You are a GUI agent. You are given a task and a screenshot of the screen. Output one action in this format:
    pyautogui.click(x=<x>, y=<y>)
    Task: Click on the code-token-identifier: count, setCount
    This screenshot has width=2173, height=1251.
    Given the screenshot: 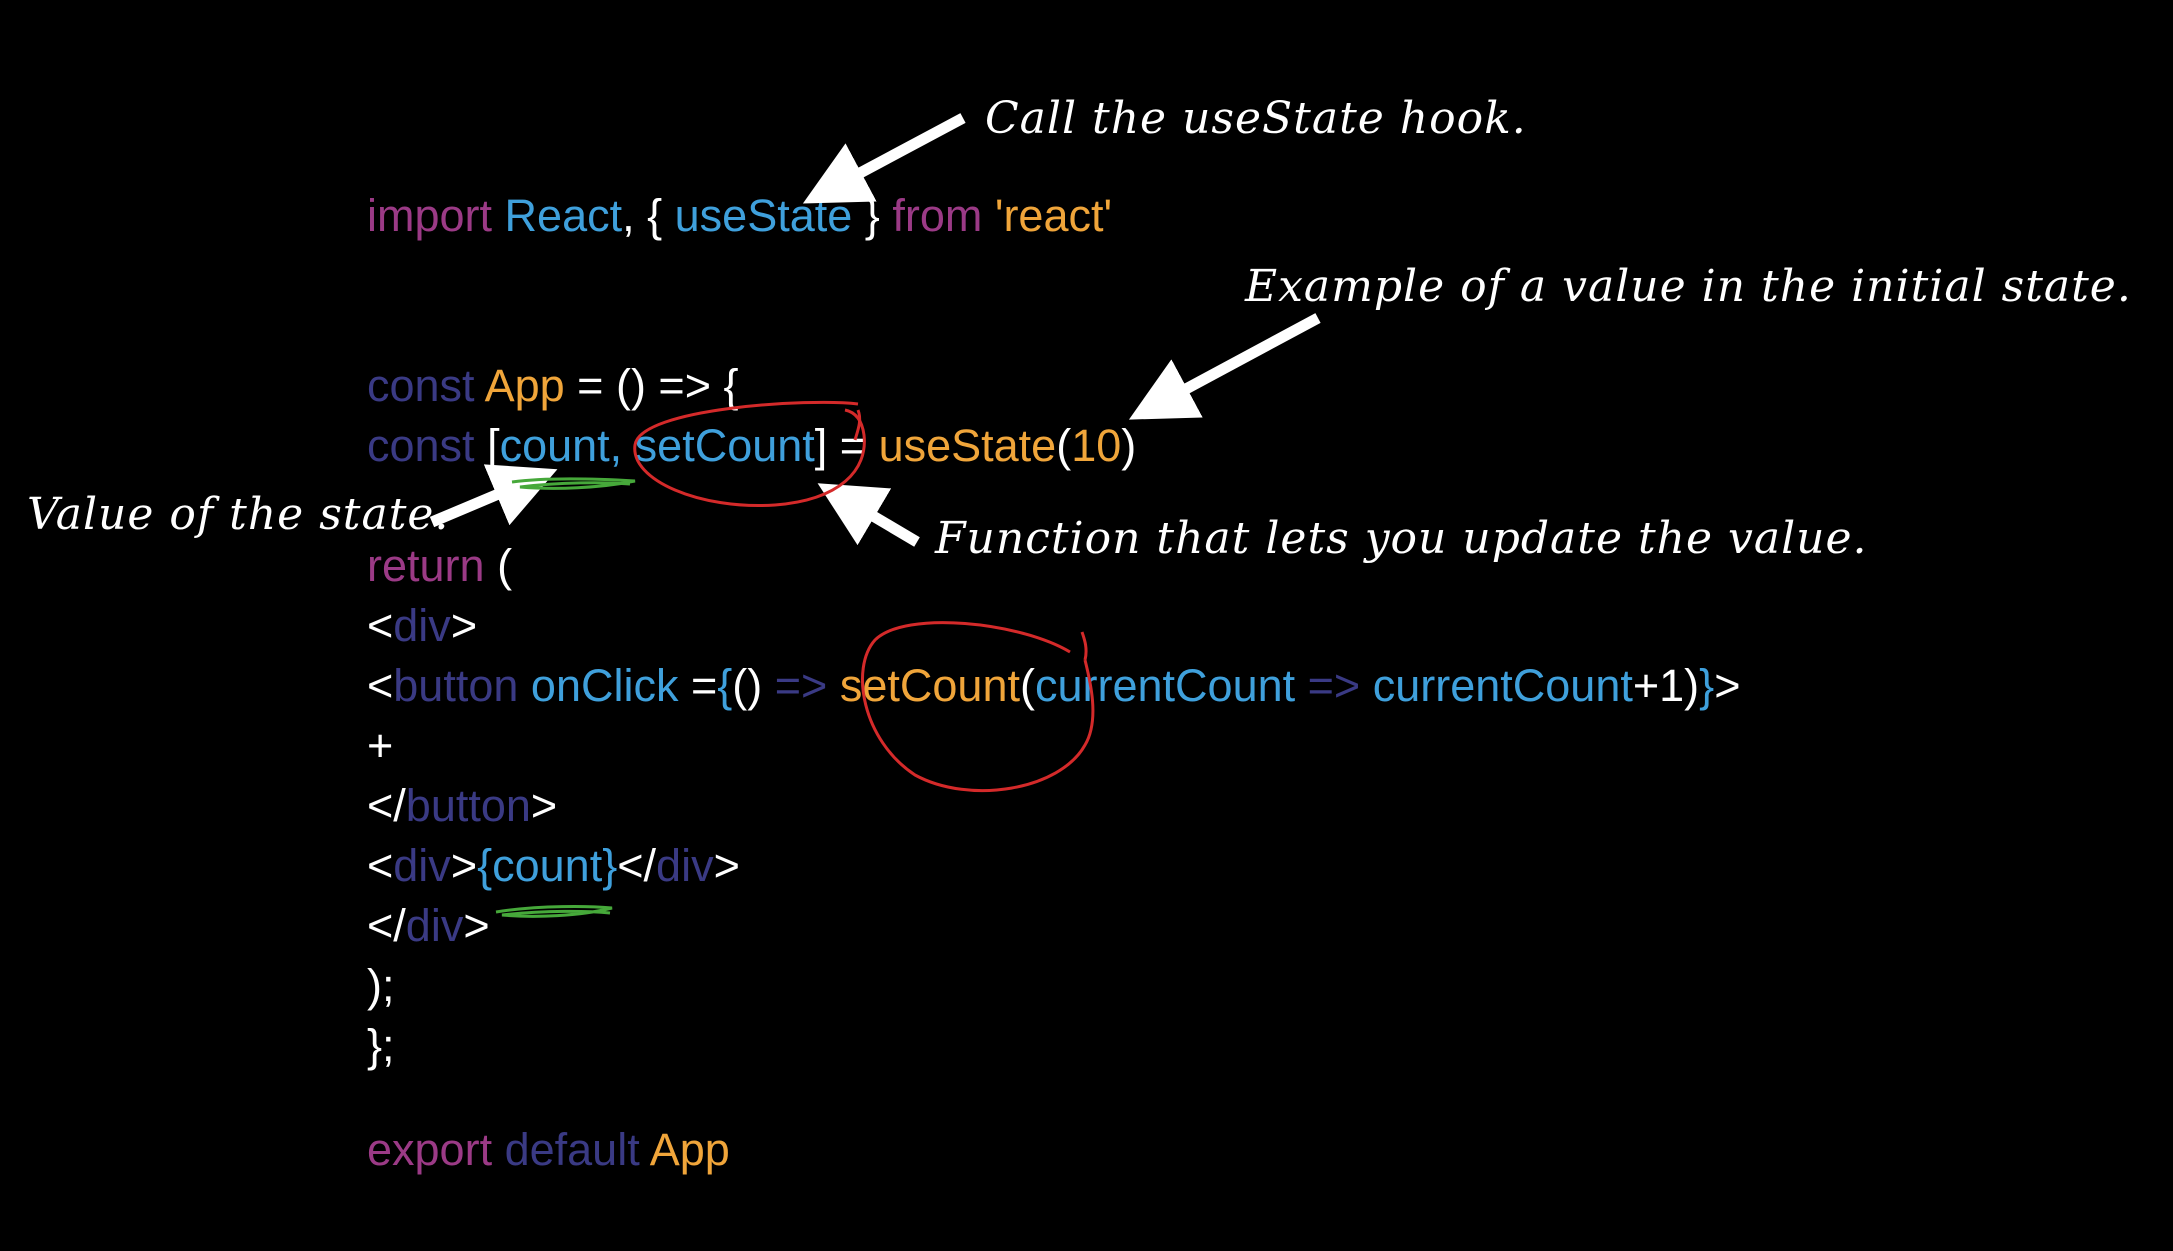 What is the action you would take?
    pyautogui.click(x=657, y=445)
    